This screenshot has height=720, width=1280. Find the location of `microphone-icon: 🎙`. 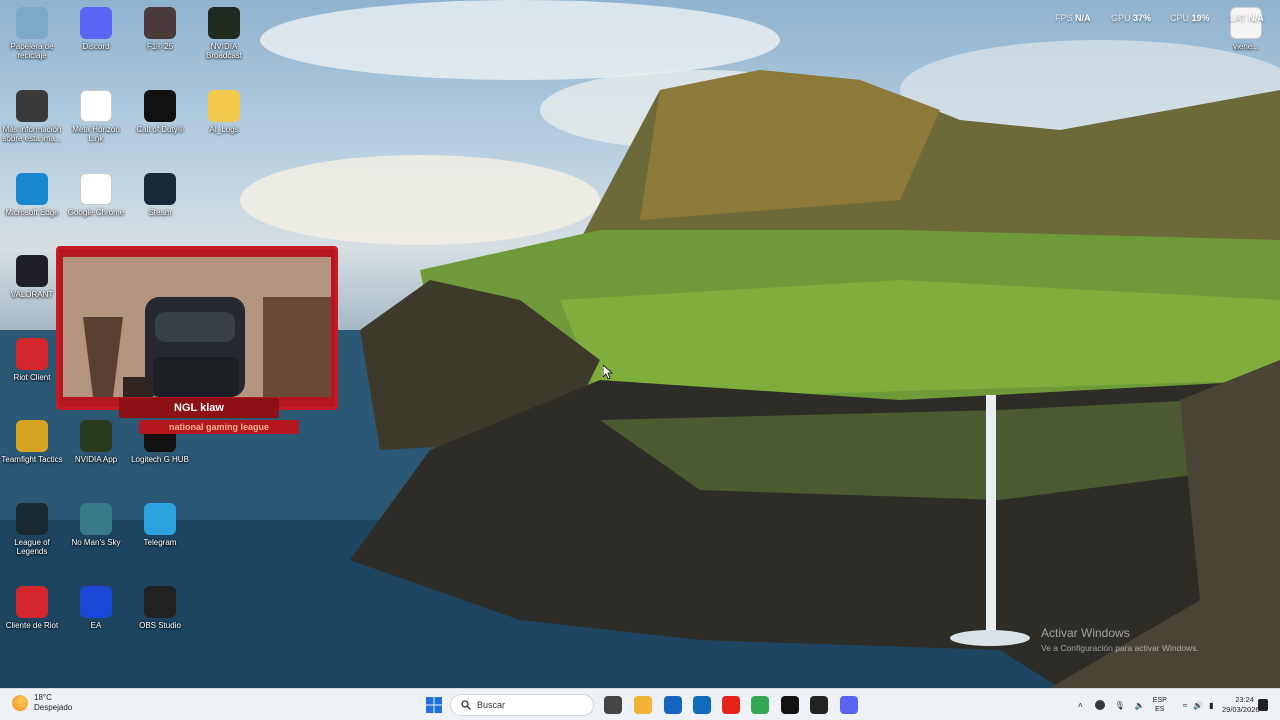

microphone-icon: 🎙 is located at coordinates (1120, 705).